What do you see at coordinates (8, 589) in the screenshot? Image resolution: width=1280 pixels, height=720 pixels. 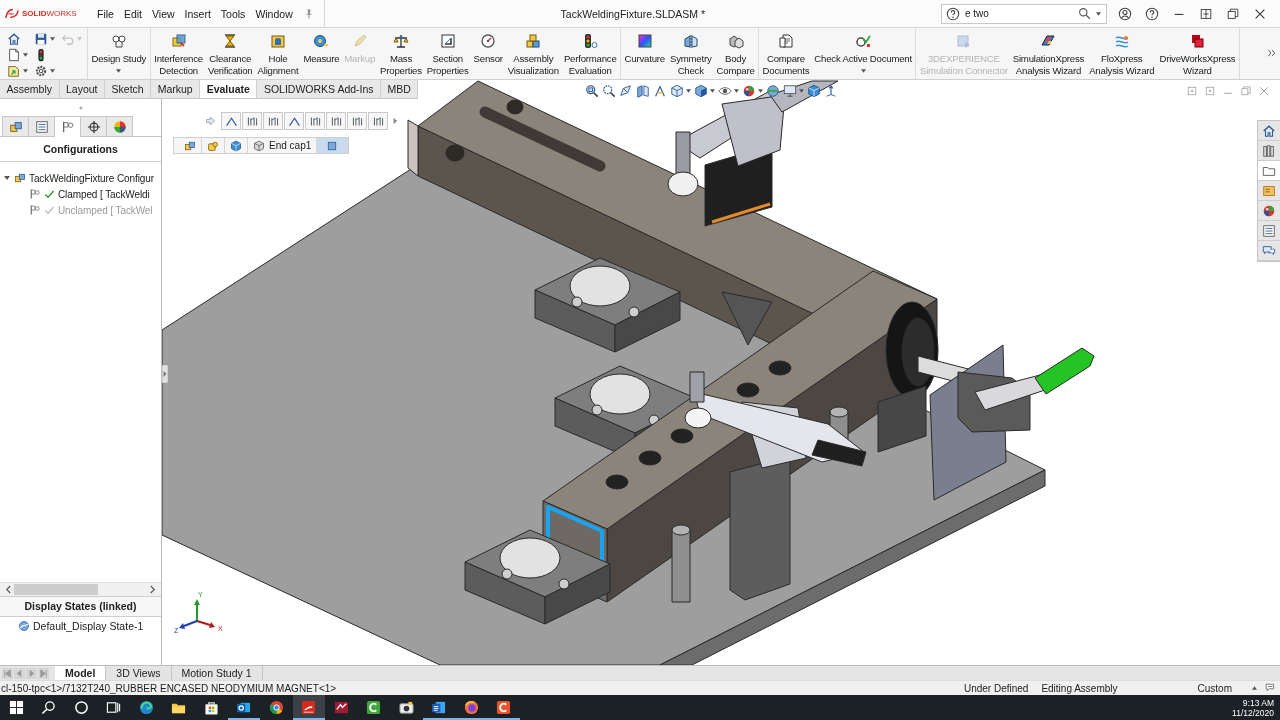 I see `chevron-left-icon` at bounding box center [8, 589].